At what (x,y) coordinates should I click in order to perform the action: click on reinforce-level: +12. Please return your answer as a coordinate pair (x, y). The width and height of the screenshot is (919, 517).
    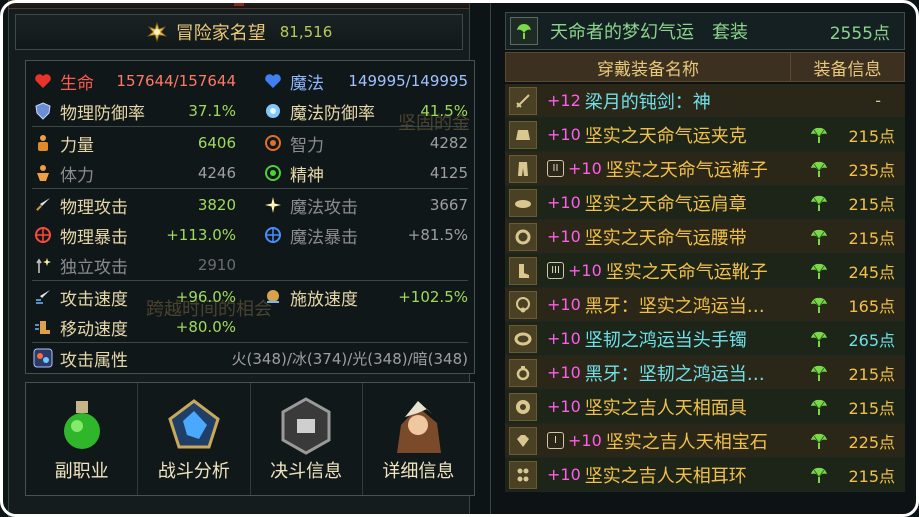
    Looking at the image, I should click on (564, 100).